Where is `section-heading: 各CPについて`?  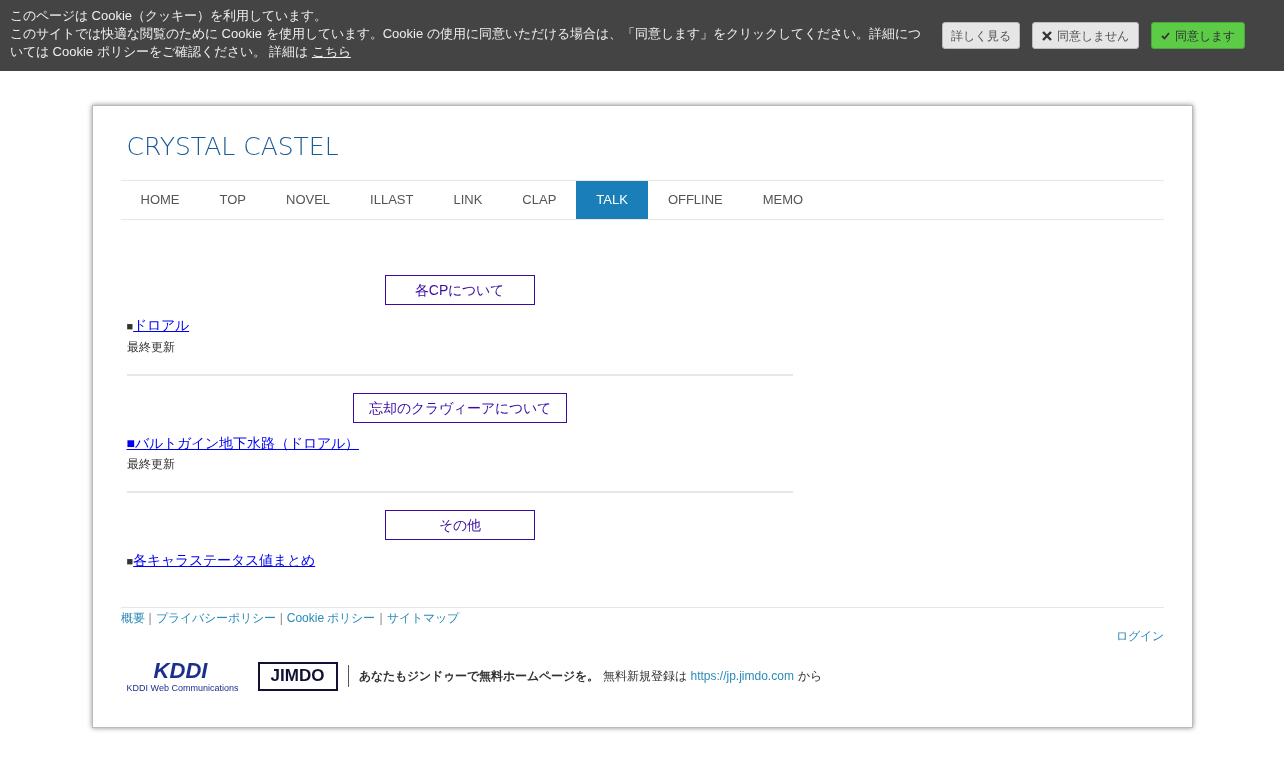 section-heading: 各CPについて is located at coordinates (459, 290).